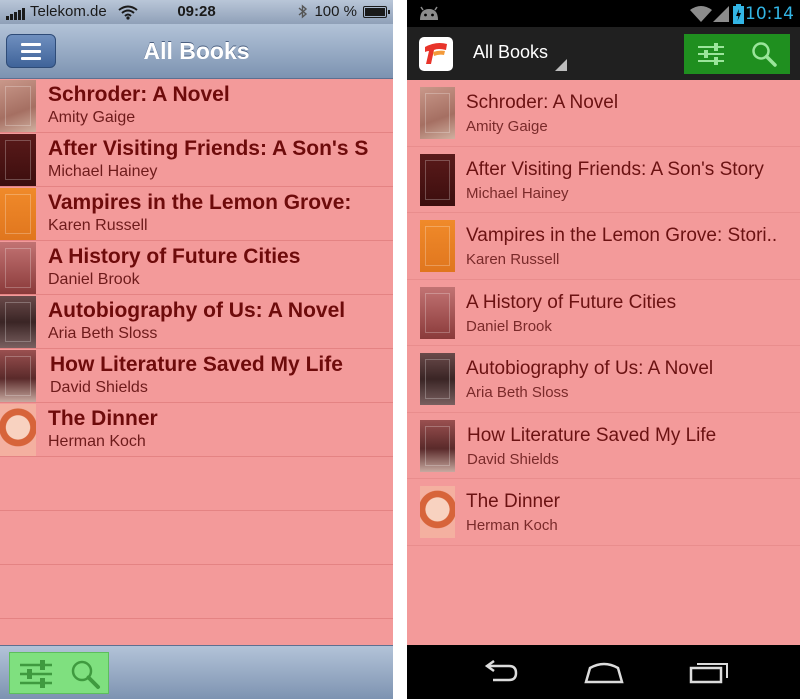  I want to click on ios-navigation-bar: All Books, so click(196, 51).